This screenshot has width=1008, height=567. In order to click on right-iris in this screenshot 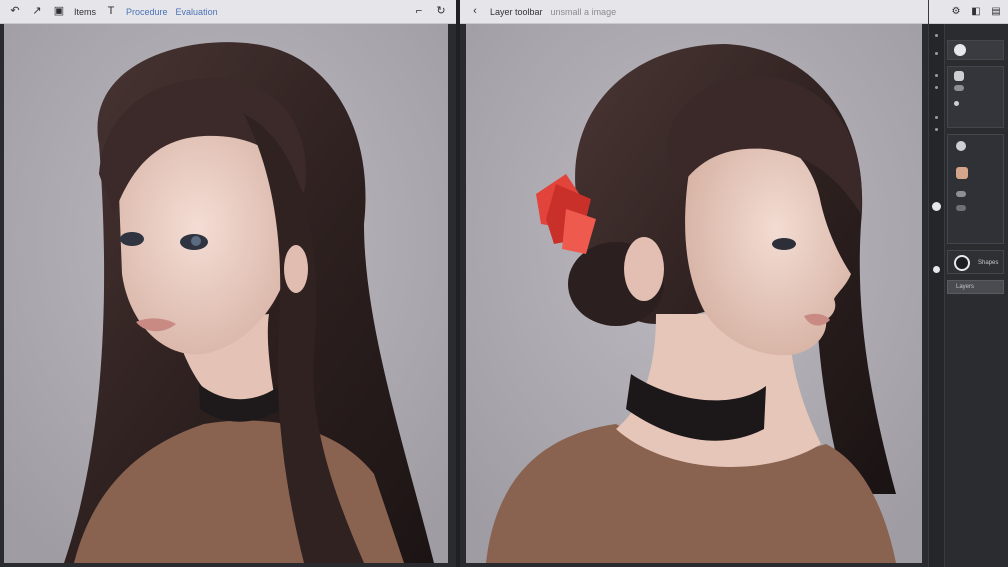, I will do `click(196, 241)`.